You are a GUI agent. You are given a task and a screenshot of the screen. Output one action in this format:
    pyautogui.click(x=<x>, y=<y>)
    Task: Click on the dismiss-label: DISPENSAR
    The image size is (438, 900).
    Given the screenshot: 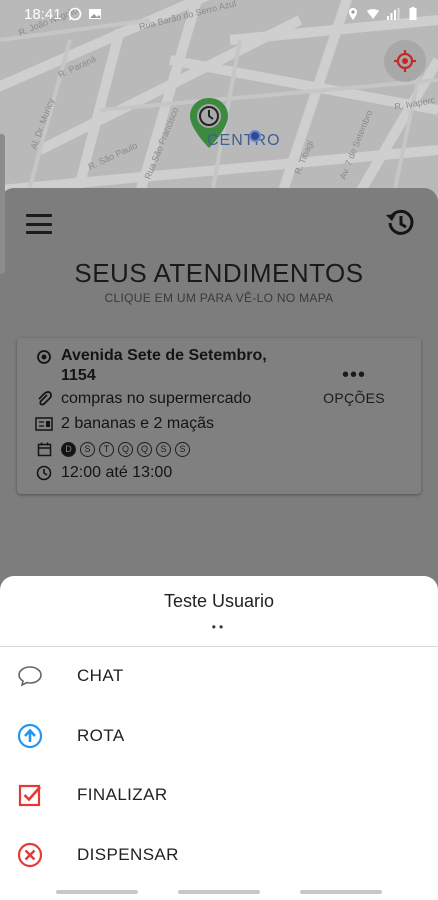 What is the action you would take?
    pyautogui.click(x=128, y=854)
    